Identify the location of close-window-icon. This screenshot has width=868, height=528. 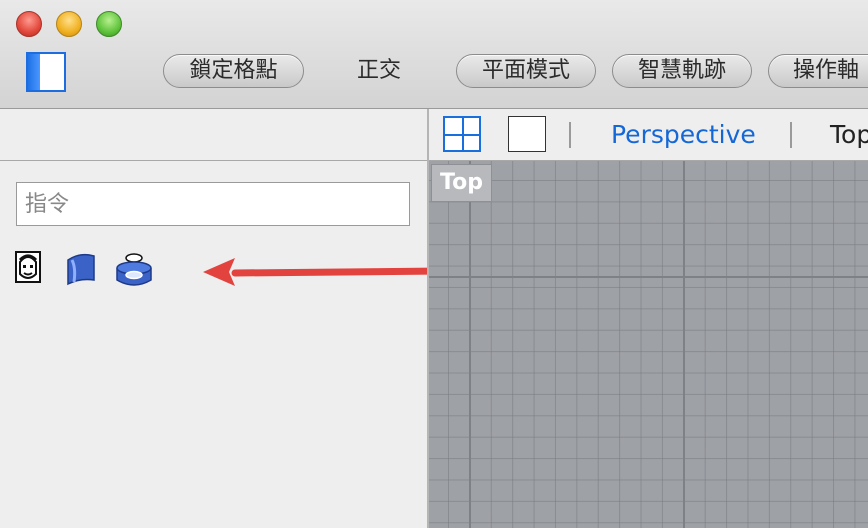
(29, 24).